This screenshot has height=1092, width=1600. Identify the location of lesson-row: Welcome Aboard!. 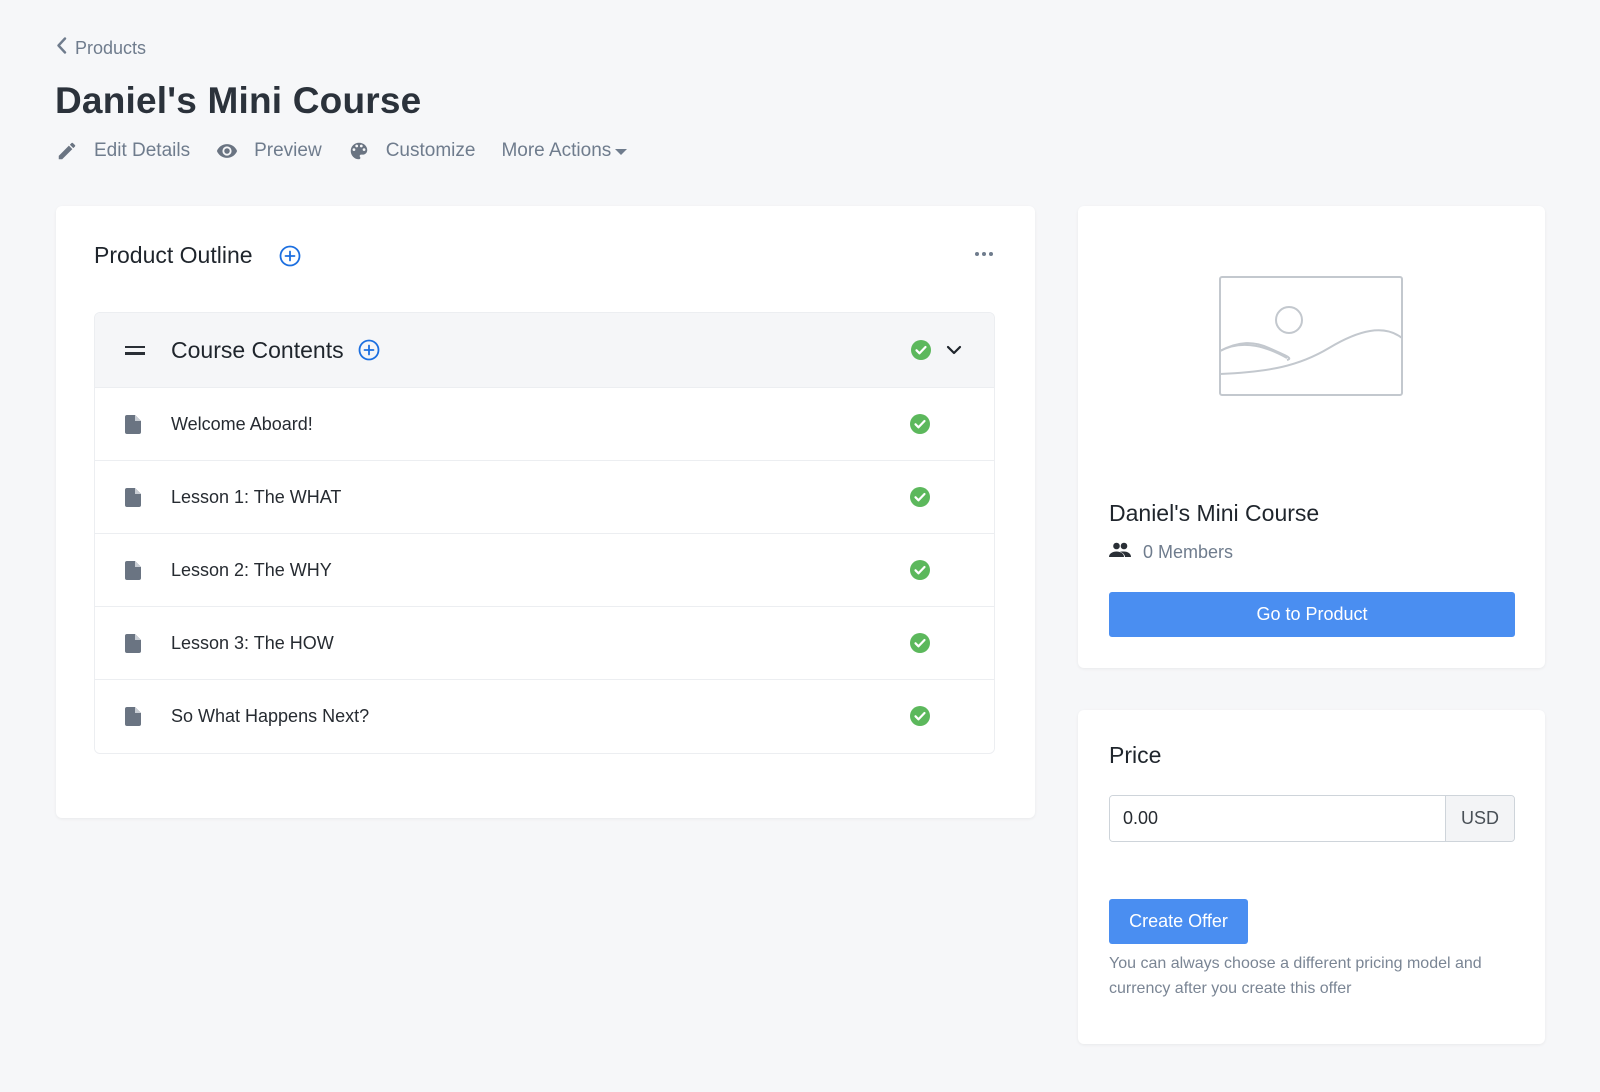
(544, 424).